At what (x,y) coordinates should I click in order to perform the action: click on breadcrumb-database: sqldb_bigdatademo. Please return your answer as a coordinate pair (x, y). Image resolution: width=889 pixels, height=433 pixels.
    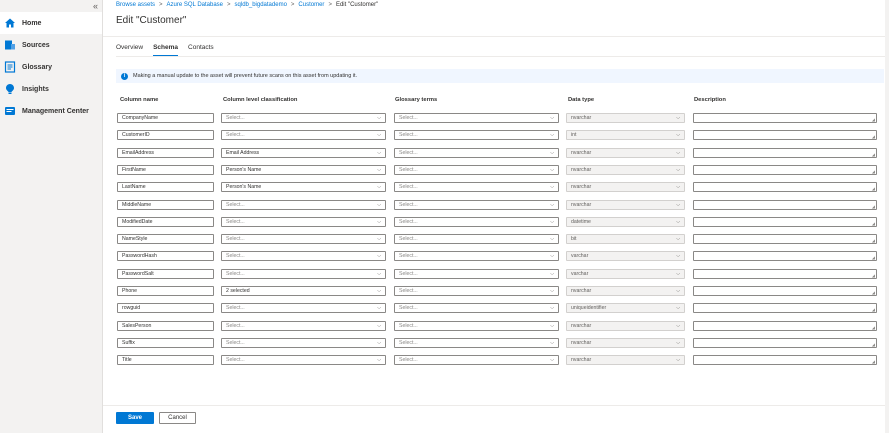
    Looking at the image, I should click on (261, 5).